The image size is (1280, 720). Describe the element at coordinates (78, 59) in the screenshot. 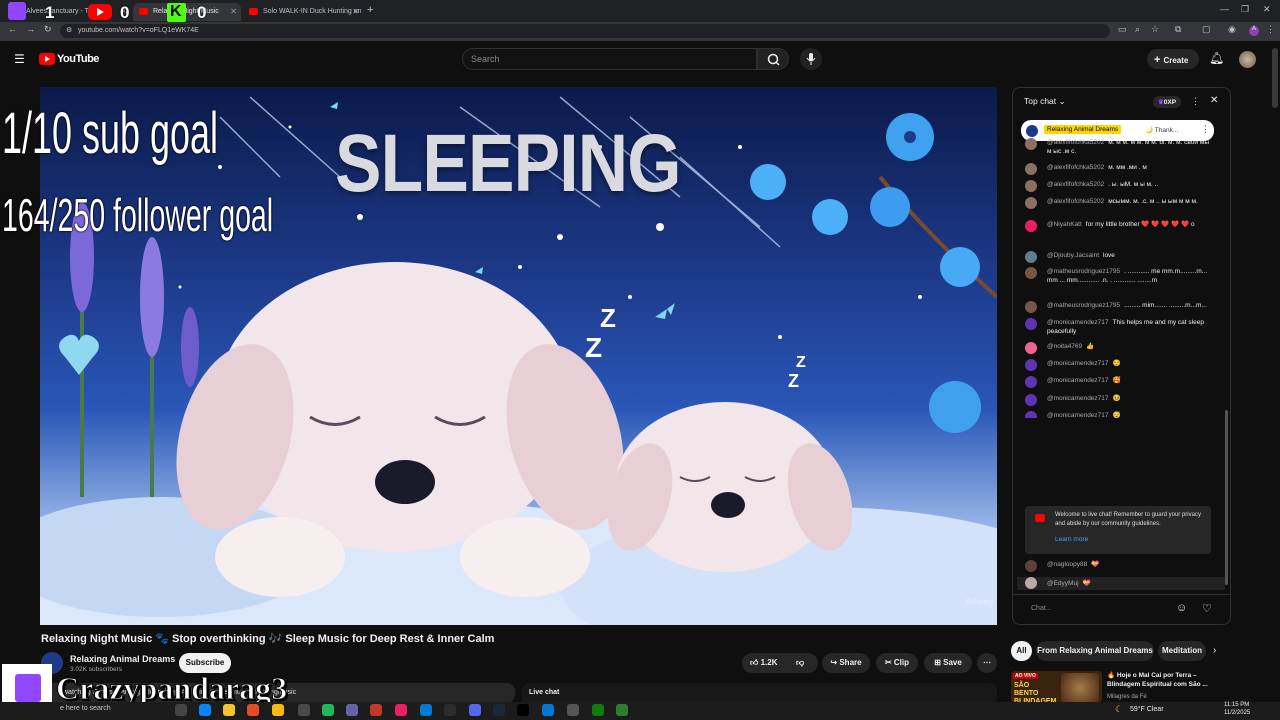

I see `youtube-wordmark: YouTube` at that location.